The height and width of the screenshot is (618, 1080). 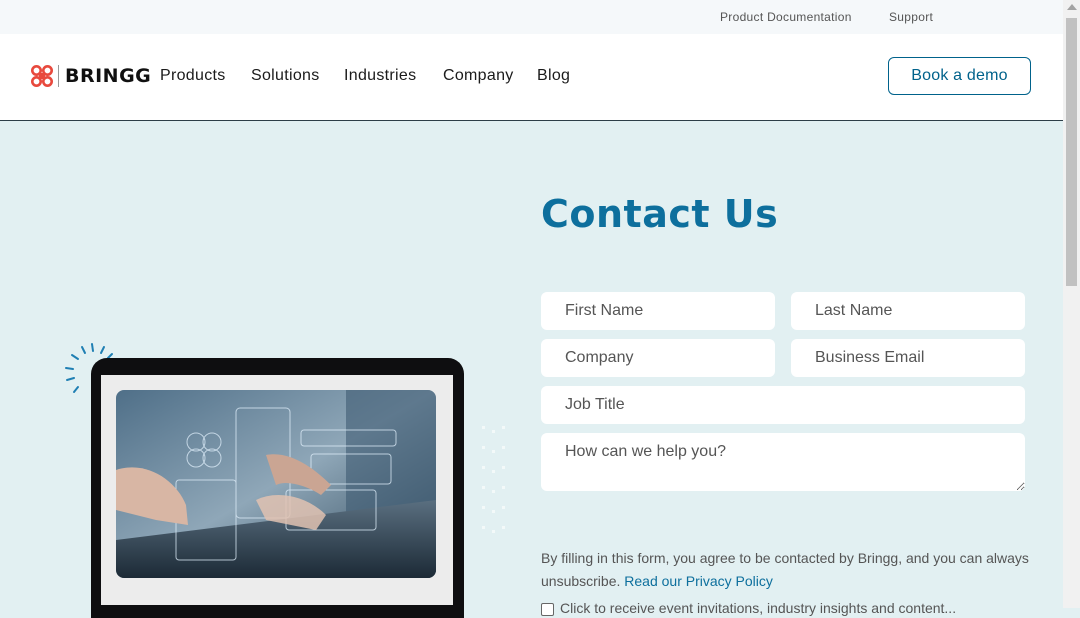 What do you see at coordinates (553, 76) in the screenshot?
I see `nav-item-blog: Blog` at bounding box center [553, 76].